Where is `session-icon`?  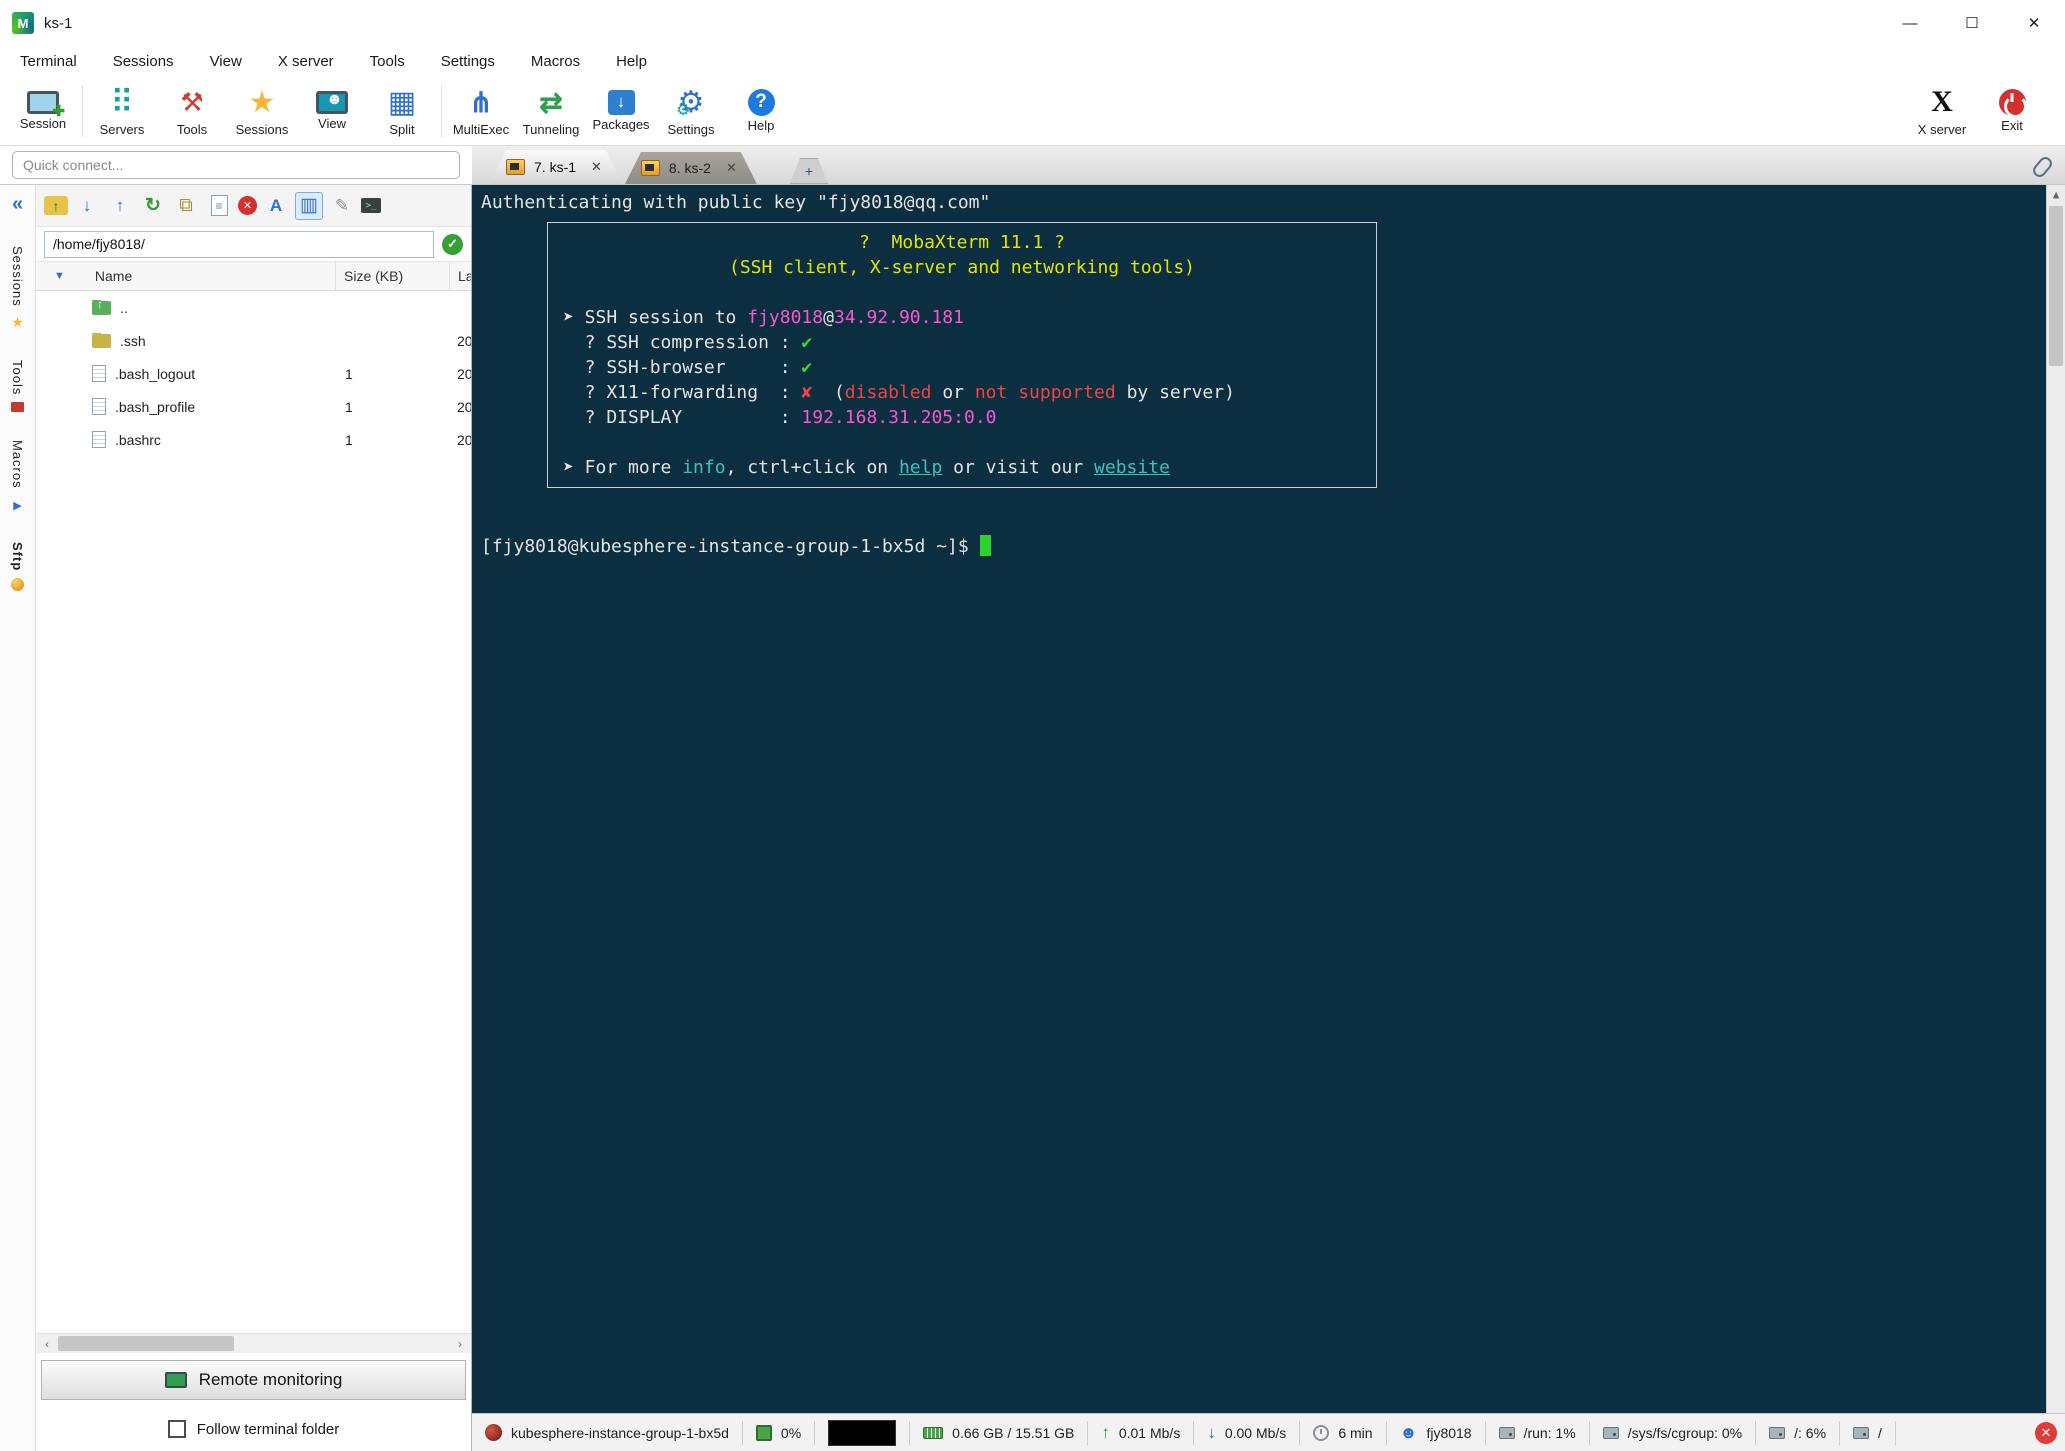 session-icon is located at coordinates (46, 105).